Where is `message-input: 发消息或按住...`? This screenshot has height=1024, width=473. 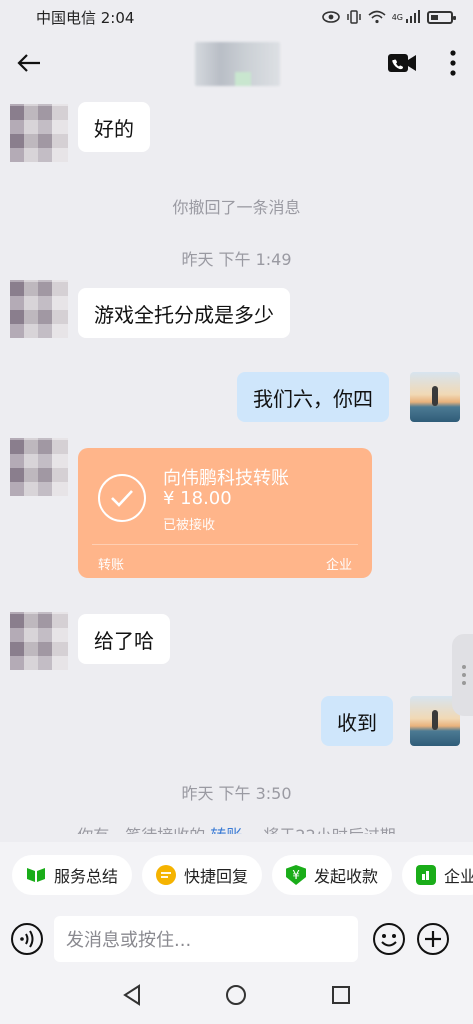
message-input: 发消息或按住... is located at coordinates (206, 939).